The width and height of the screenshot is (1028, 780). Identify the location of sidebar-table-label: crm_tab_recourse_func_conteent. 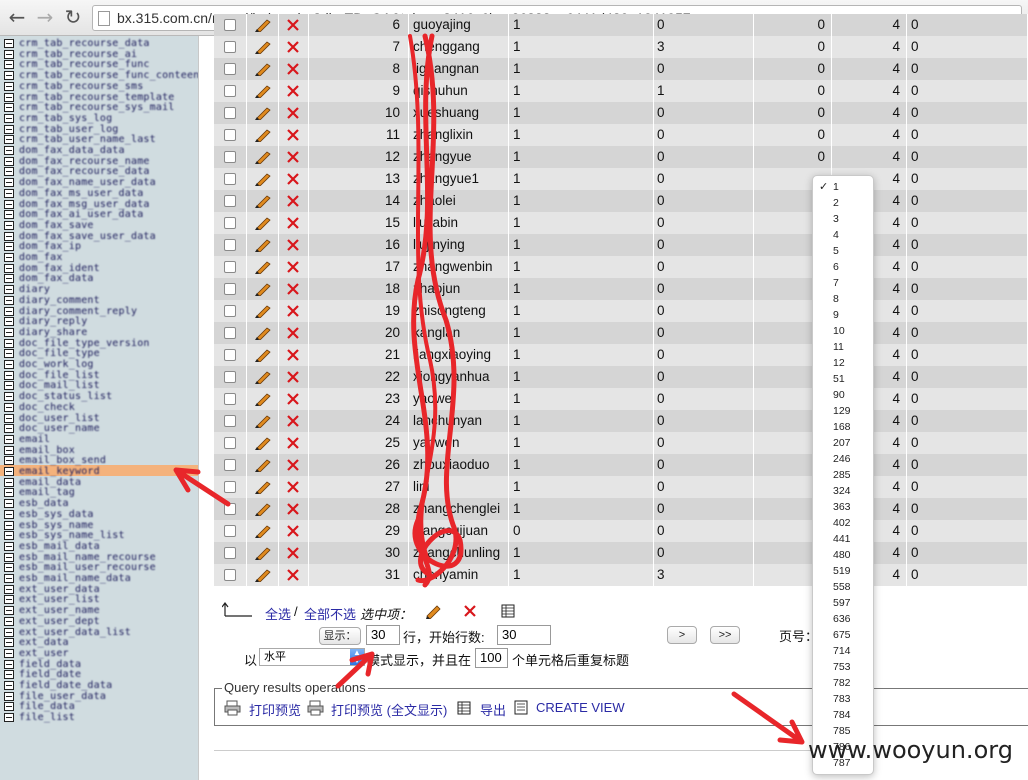
(108, 75).